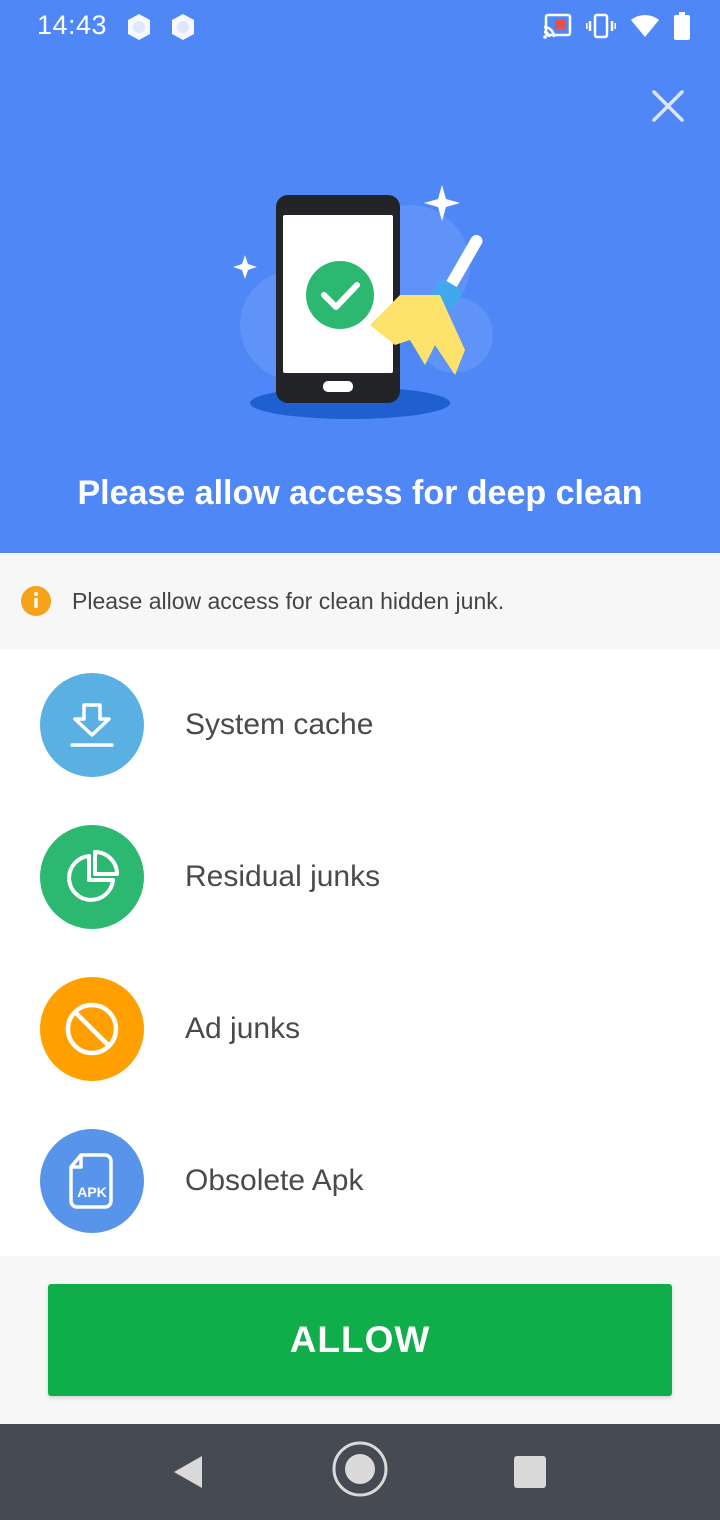 The image size is (720, 1520). I want to click on list-item-obsolete-apk: APK Obsolete Apk, so click(360, 1181).